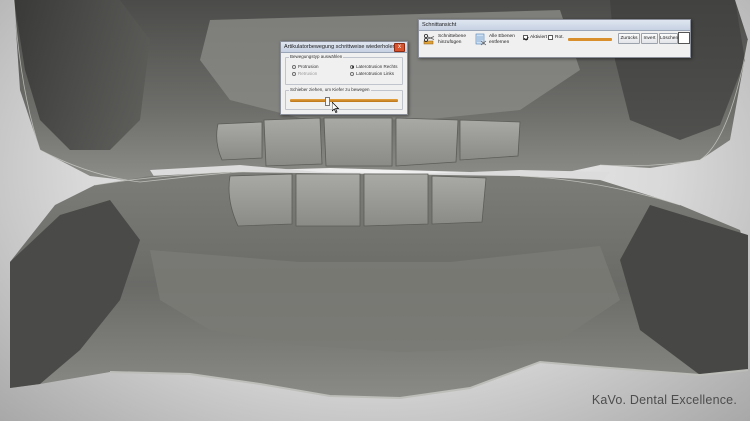  I want to click on remove-all-planes-button: Alle Ebenen entfernen, so click(494, 39).